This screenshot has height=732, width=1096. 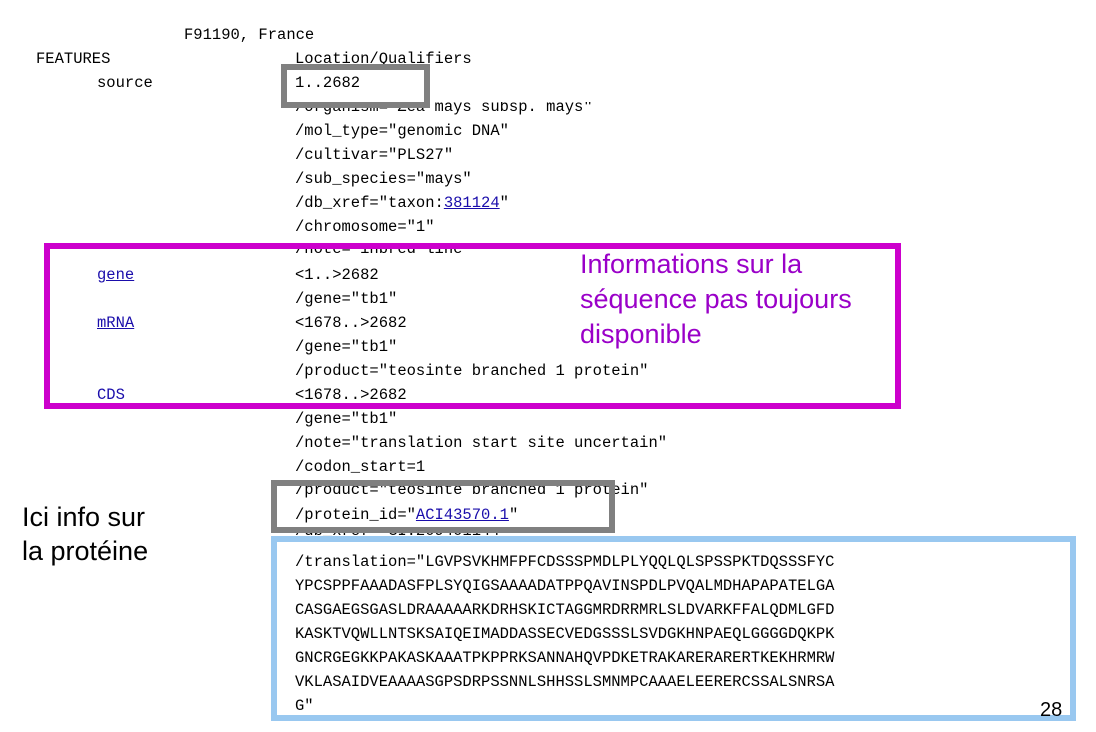 What do you see at coordinates (481, 443) in the screenshot?
I see `cds-note-qualifier: /note="translation start site uncertain"` at bounding box center [481, 443].